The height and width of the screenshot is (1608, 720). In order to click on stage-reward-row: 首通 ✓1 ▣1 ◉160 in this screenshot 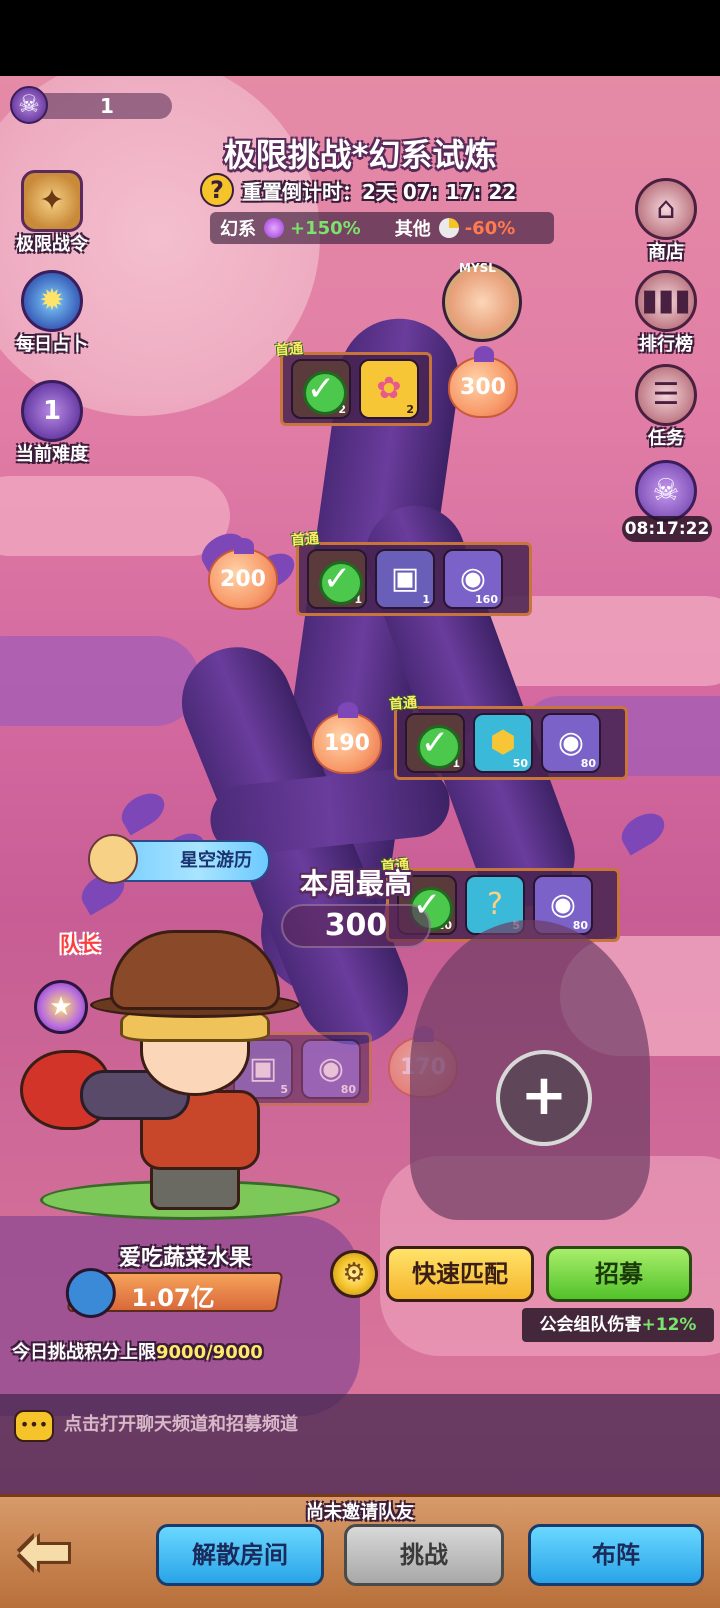, I will do `click(411, 573)`.